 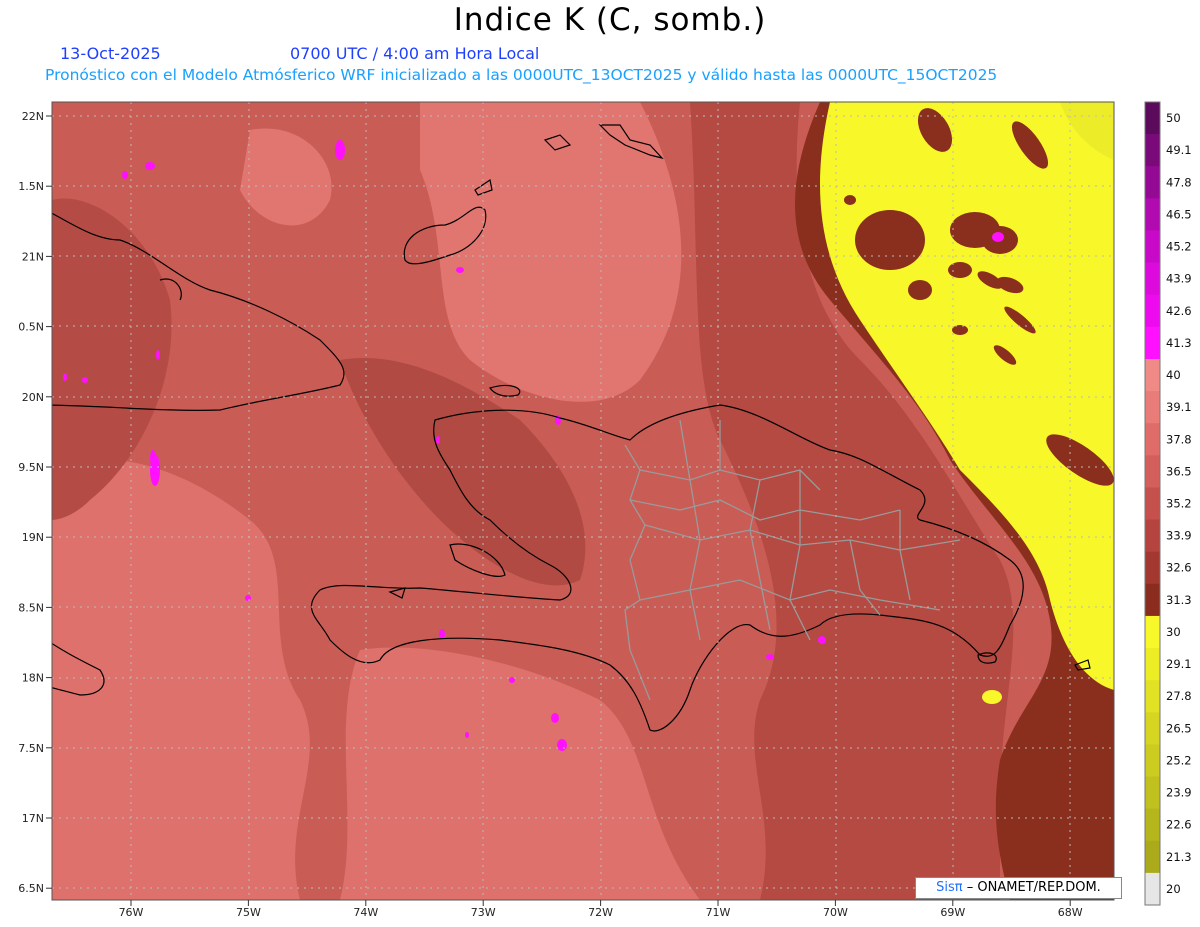 I want to click on colorbar-label: 26.5, so click(x=1179, y=728).